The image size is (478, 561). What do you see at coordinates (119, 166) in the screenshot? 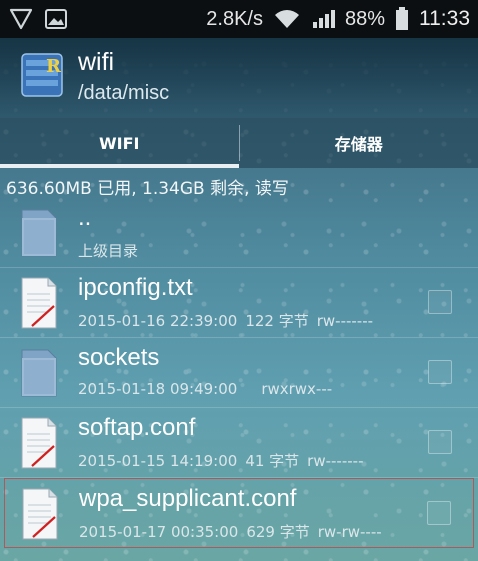
I see `tab-active-indicator` at bounding box center [119, 166].